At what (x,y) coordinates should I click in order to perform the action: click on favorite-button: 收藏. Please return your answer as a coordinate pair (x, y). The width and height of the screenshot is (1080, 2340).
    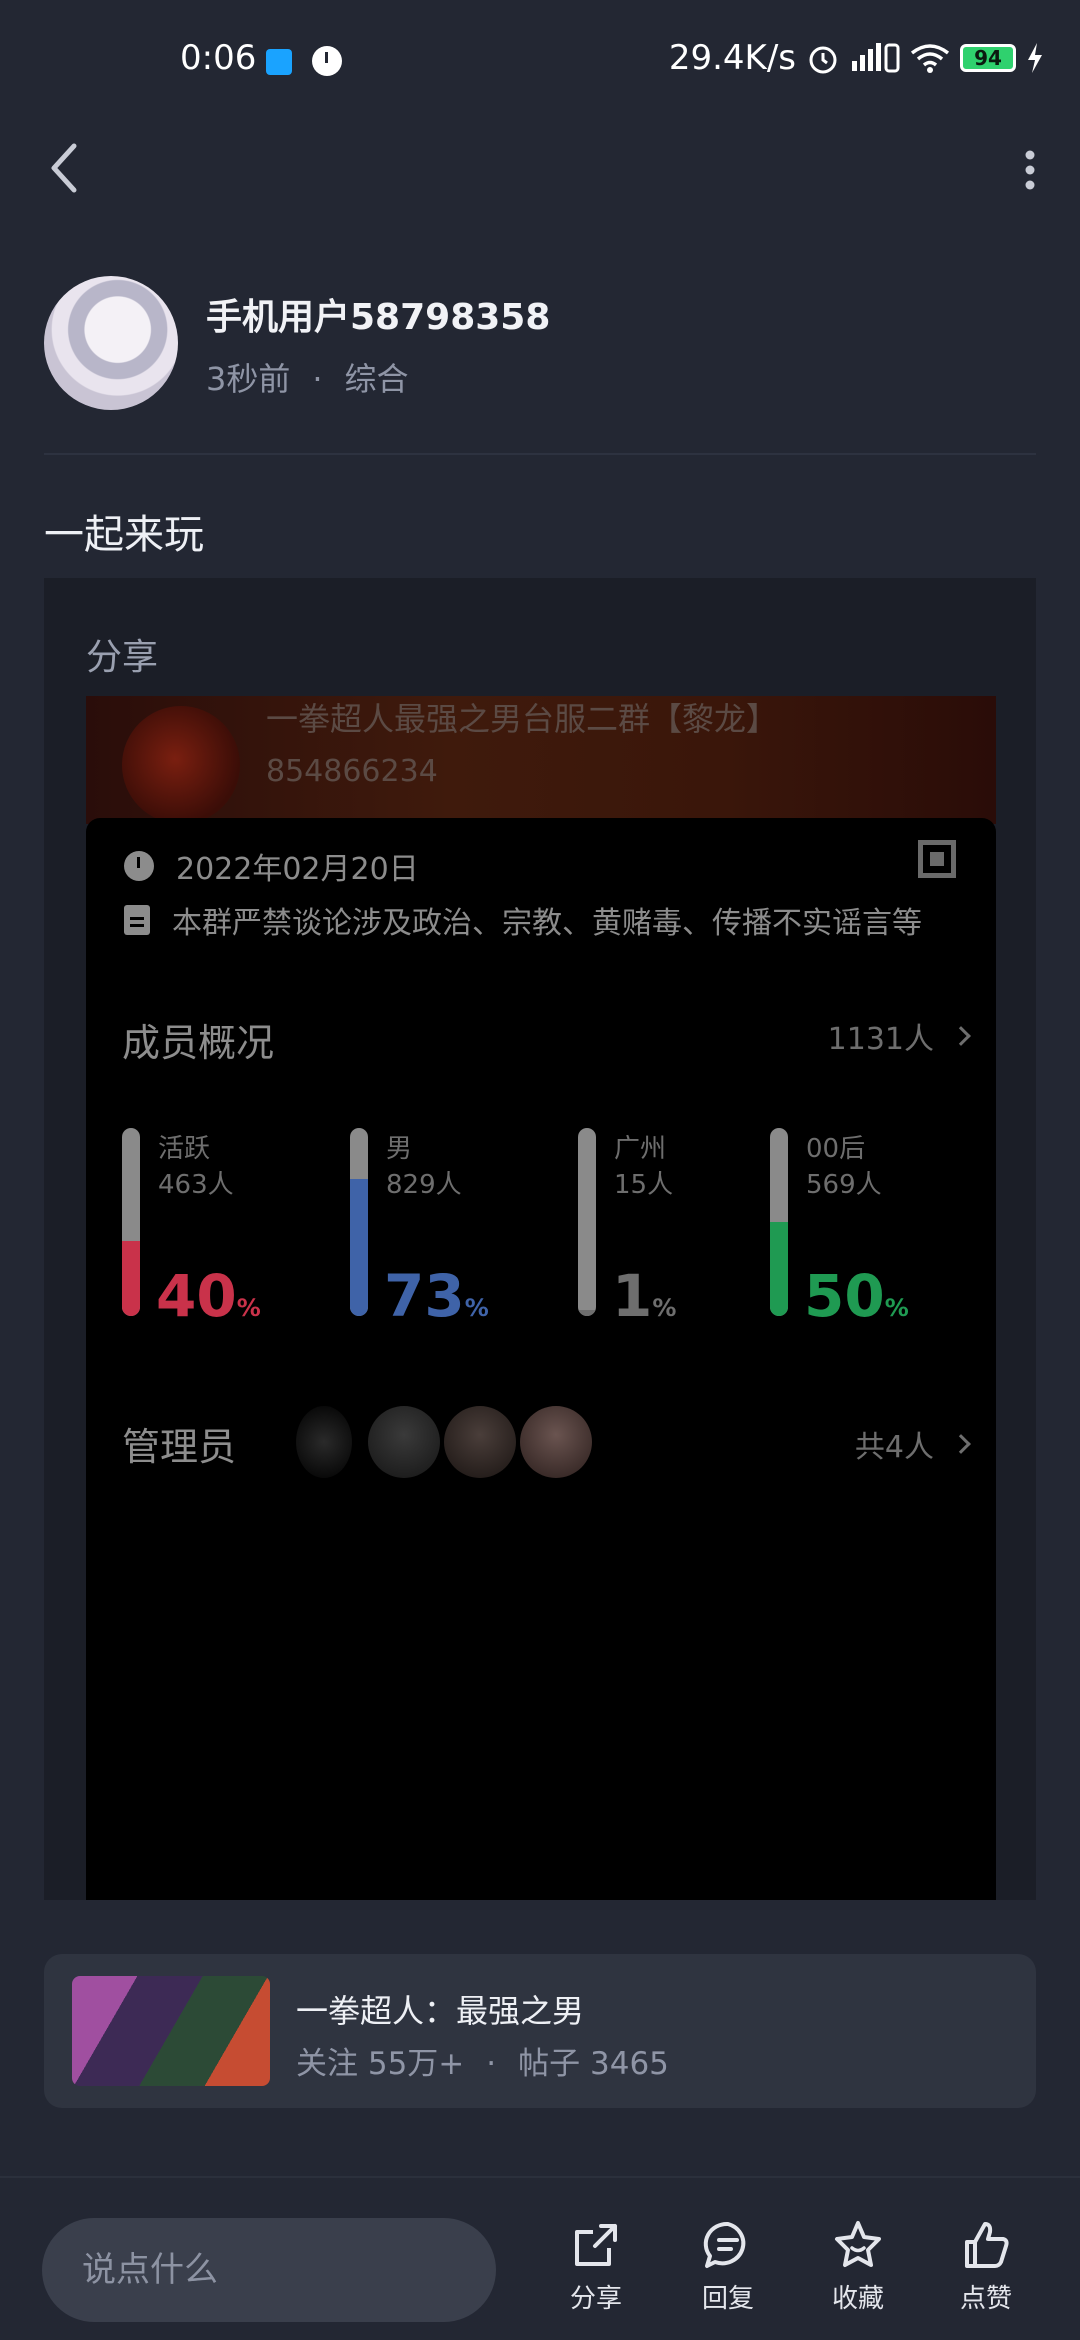
    Looking at the image, I should click on (858, 2266).